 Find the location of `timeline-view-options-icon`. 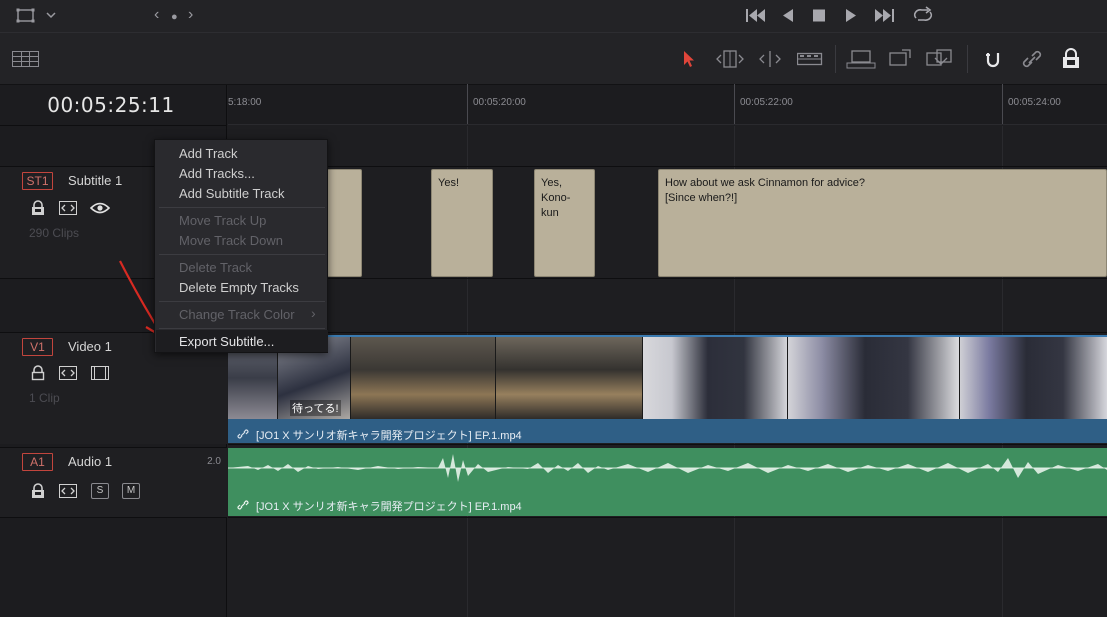

timeline-view-options-icon is located at coordinates (25, 59).